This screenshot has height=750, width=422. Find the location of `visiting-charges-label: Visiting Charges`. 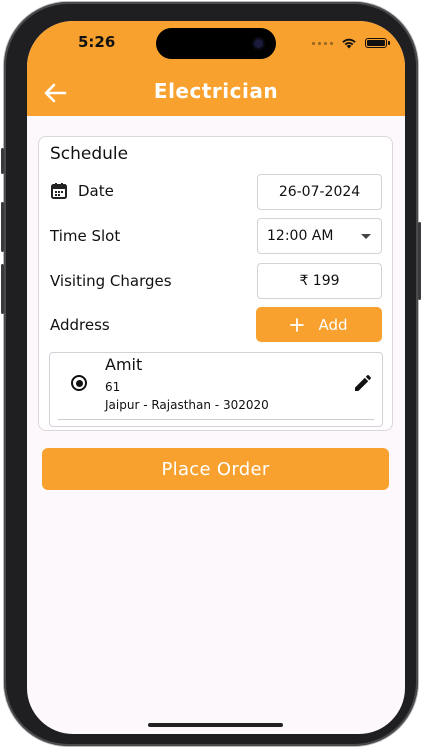

visiting-charges-label: Visiting Charges is located at coordinates (111, 281).